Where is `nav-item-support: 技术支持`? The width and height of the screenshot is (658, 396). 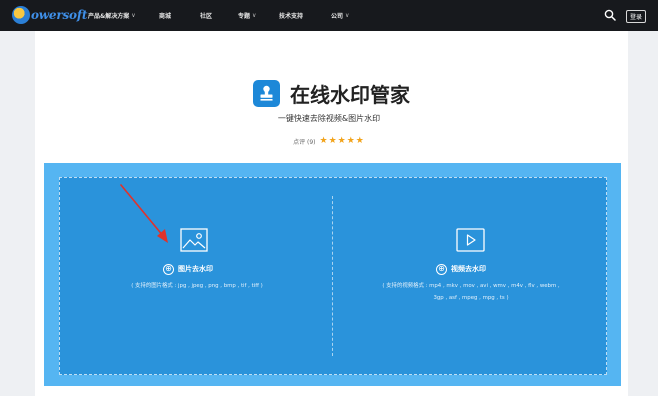 nav-item-support: 技术支持 is located at coordinates (291, 15).